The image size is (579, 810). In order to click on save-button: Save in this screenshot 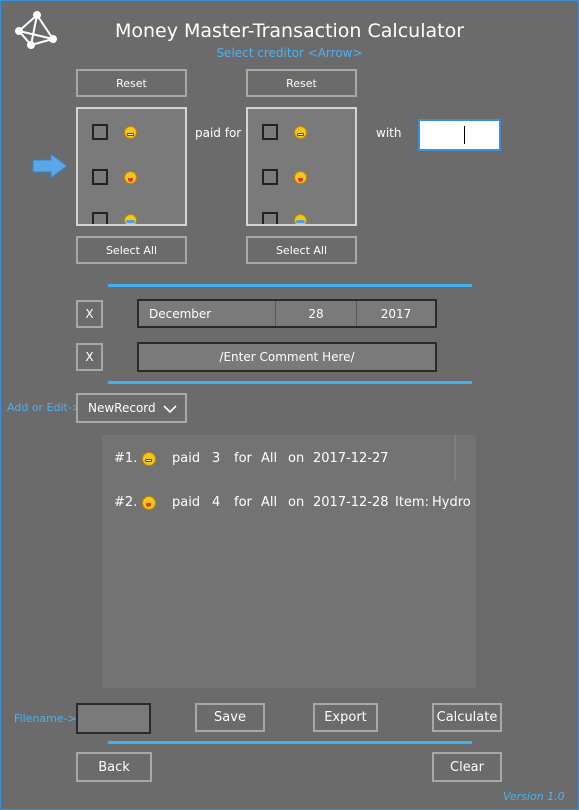, I will do `click(230, 717)`.